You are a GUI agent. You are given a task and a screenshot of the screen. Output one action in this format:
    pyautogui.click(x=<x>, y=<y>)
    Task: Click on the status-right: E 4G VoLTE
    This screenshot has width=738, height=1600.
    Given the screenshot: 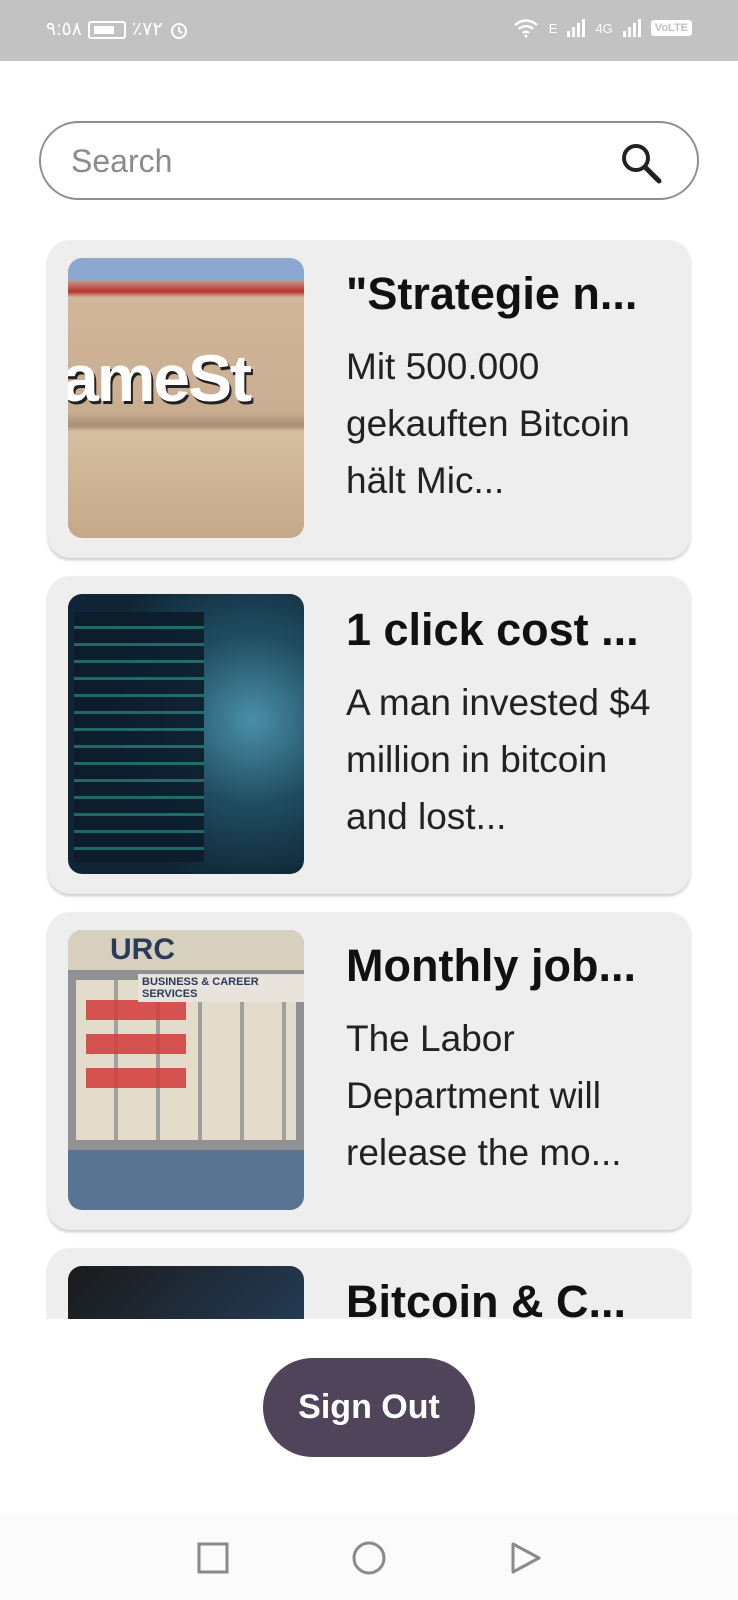 What is the action you would take?
    pyautogui.click(x=602, y=28)
    